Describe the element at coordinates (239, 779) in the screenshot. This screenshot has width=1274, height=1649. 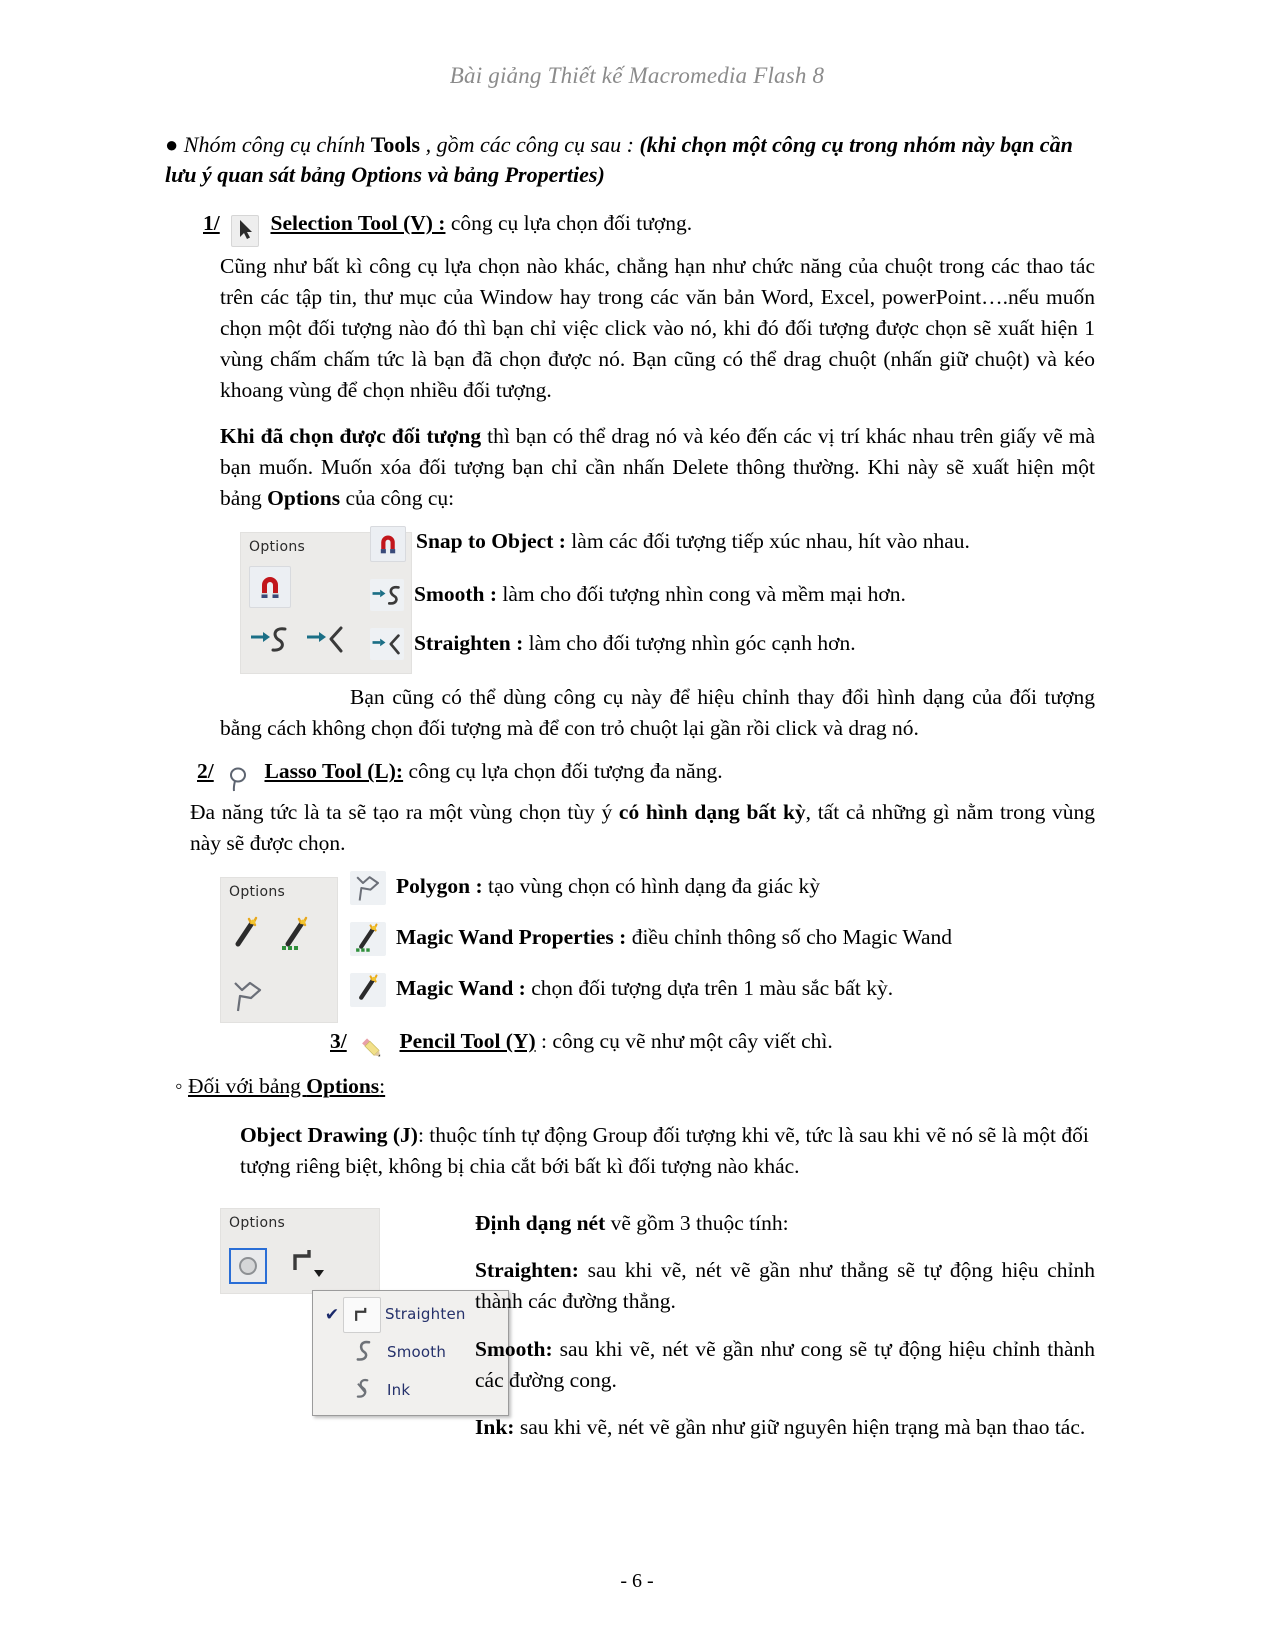
I see `lasso-icon` at that location.